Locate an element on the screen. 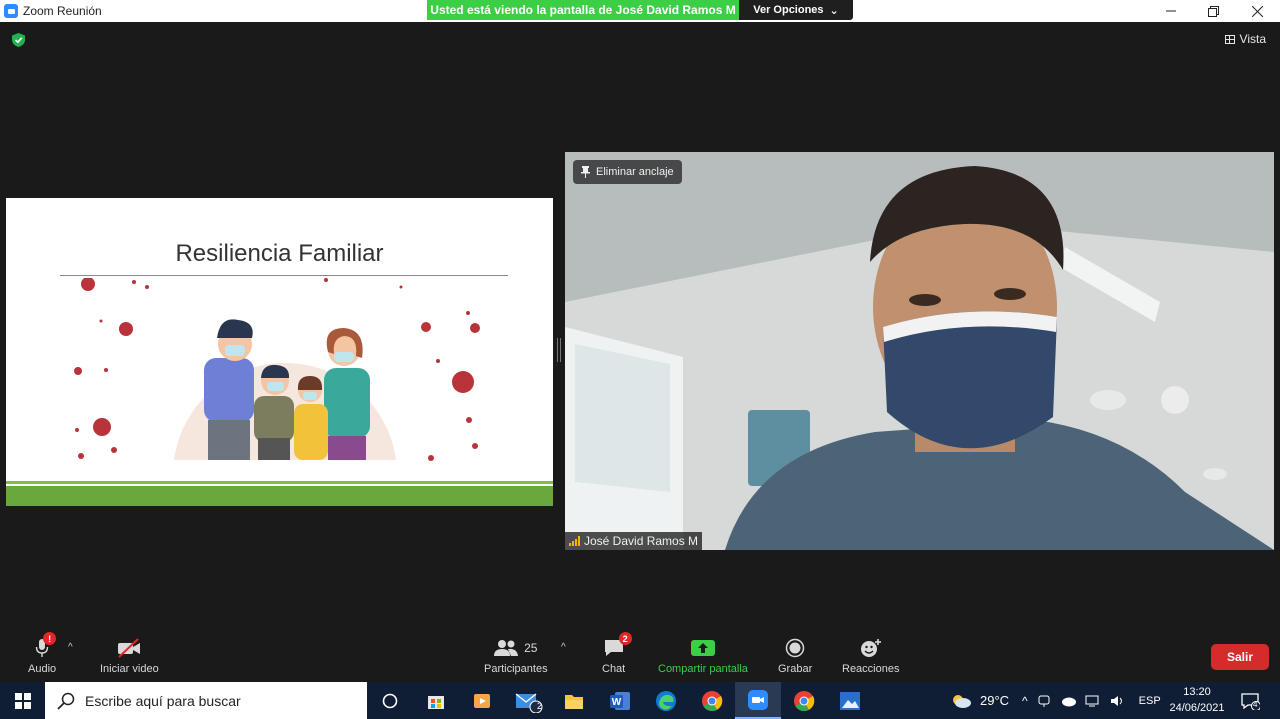 The height and width of the screenshot is (719, 1280). taskbar-mail: 2 is located at coordinates (528, 700).